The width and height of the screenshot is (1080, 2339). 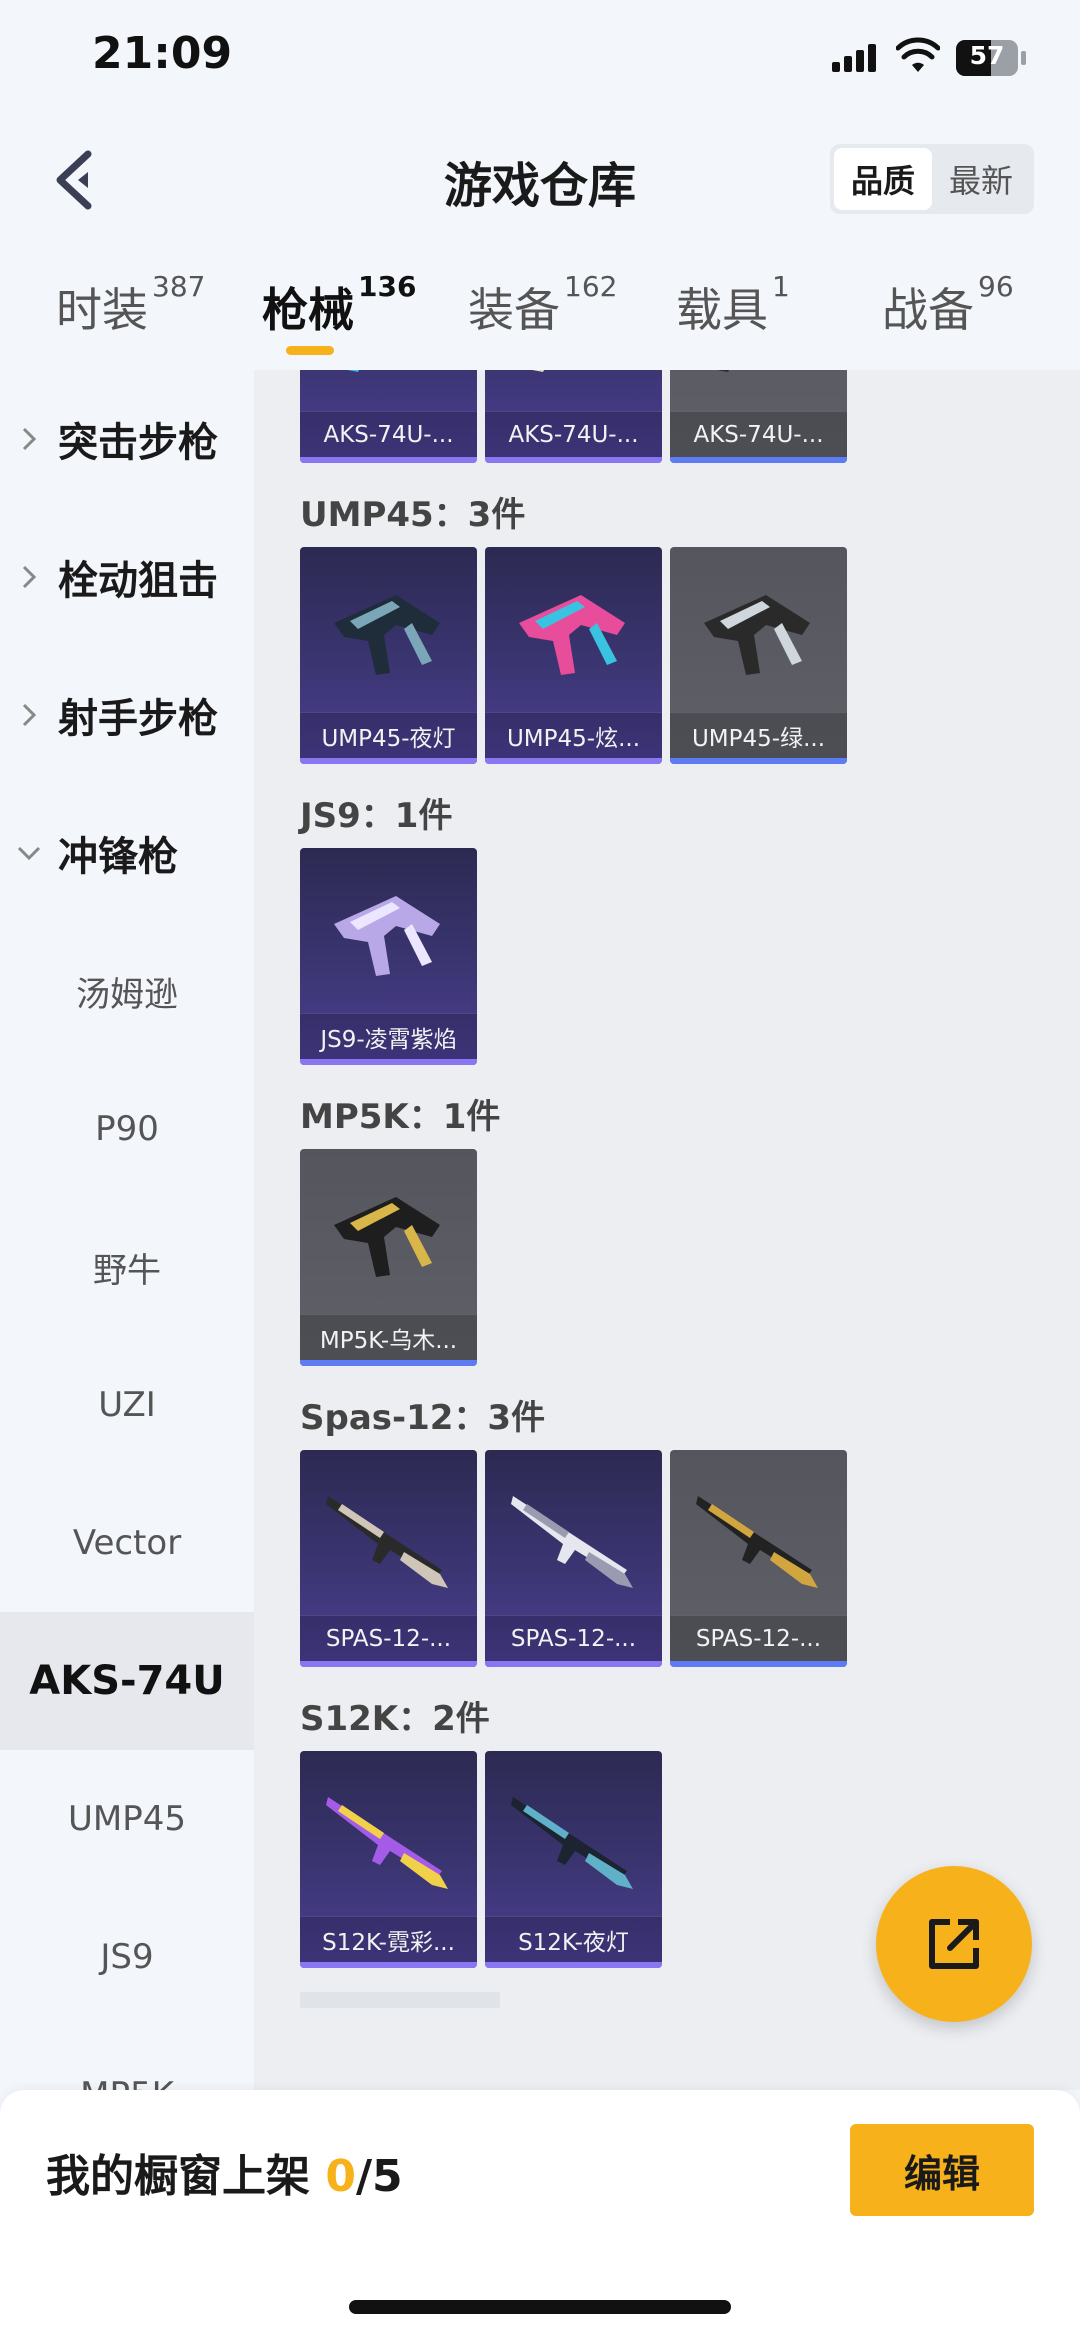 What do you see at coordinates (127, 1267) in the screenshot?
I see `sidebar-item-bizon: 野牛` at bounding box center [127, 1267].